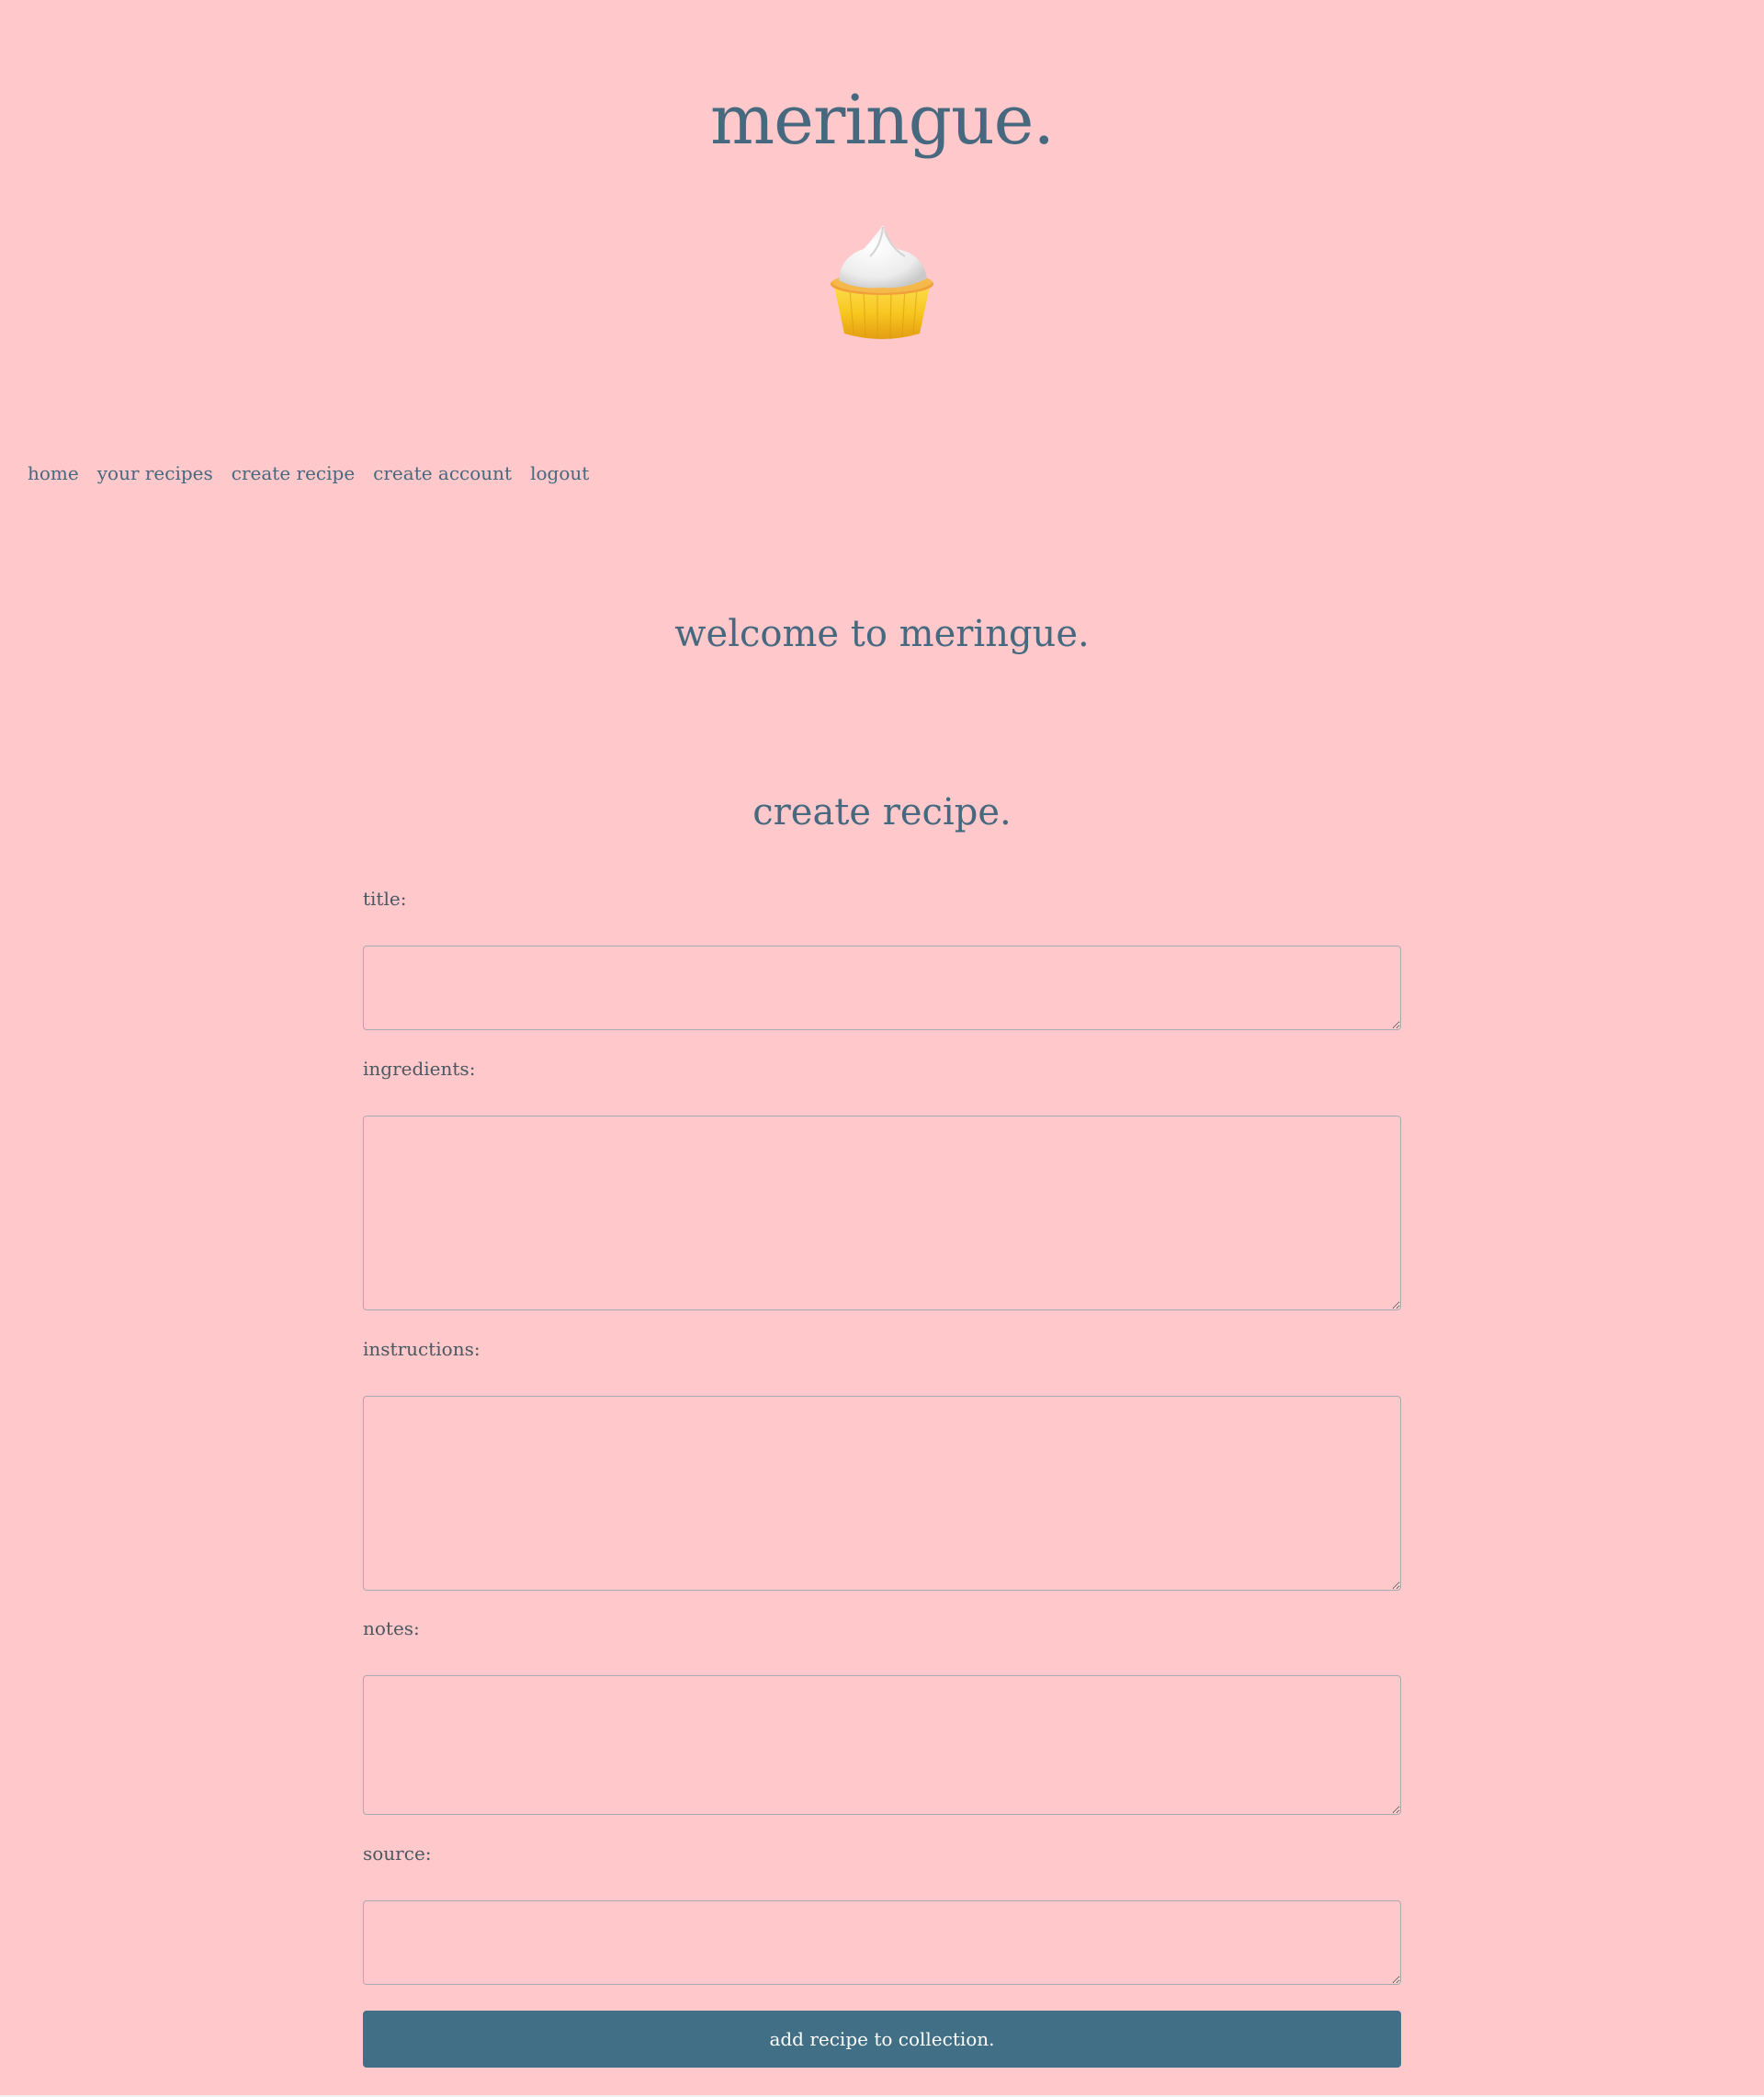 Image resolution: width=1764 pixels, height=2097 pixels. What do you see at coordinates (882, 812) in the screenshot?
I see `create-recipe-heading: create recipe.` at bounding box center [882, 812].